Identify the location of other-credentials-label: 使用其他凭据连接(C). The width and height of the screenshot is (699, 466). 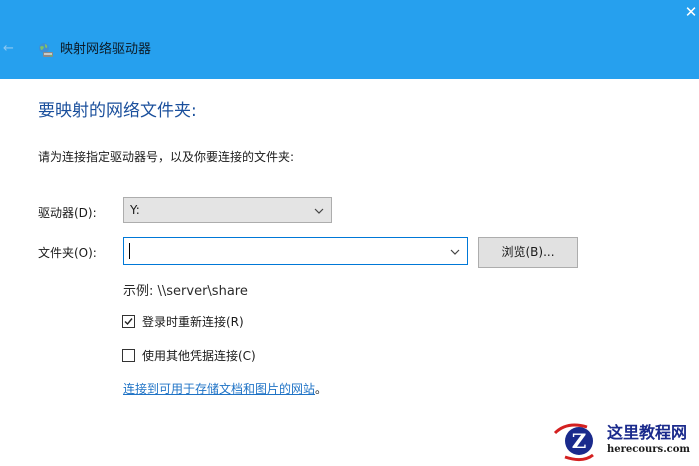
(199, 356).